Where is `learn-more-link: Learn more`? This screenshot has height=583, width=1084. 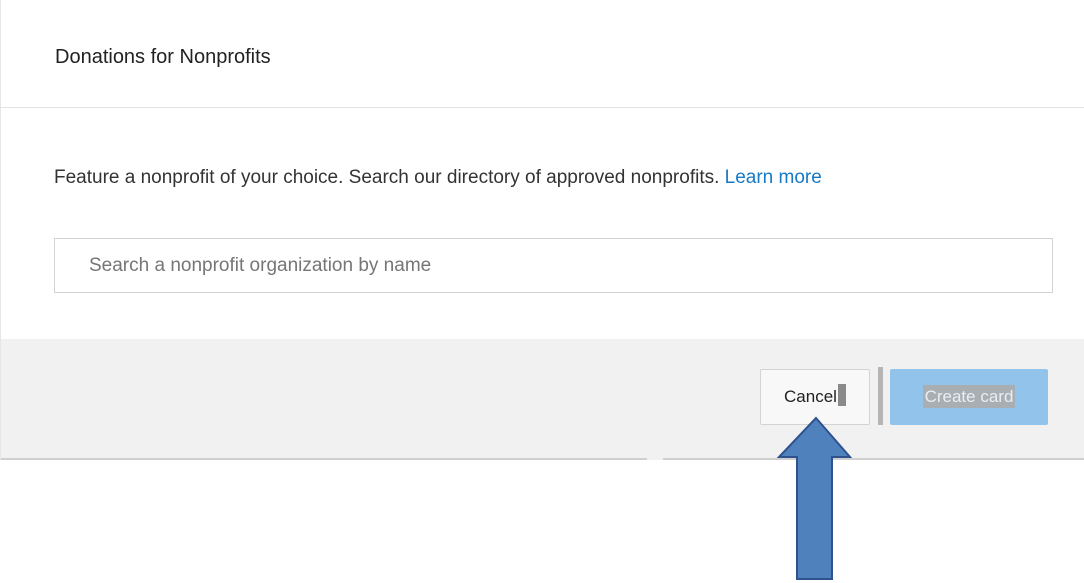
learn-more-link: Learn more is located at coordinates (773, 177).